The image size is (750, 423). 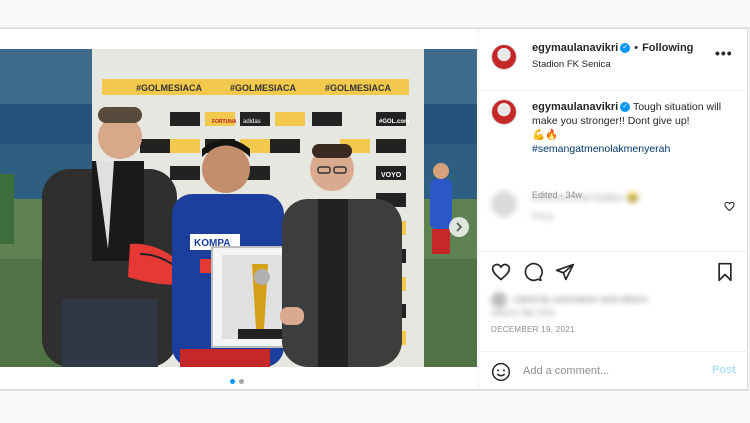 I want to click on liker-avatar, so click(x=499, y=300).